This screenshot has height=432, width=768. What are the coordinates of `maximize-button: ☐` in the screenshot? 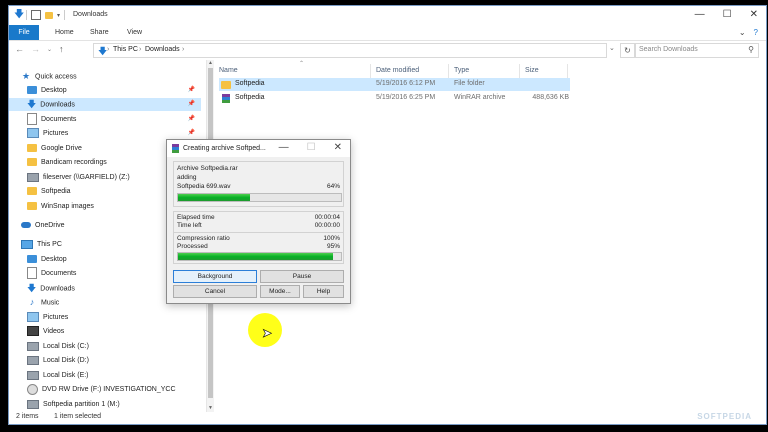 It's located at (727, 14).